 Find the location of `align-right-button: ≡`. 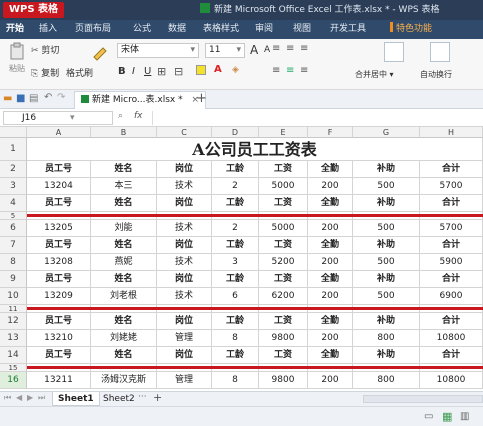

align-right-button: ≡ is located at coordinates (304, 70).